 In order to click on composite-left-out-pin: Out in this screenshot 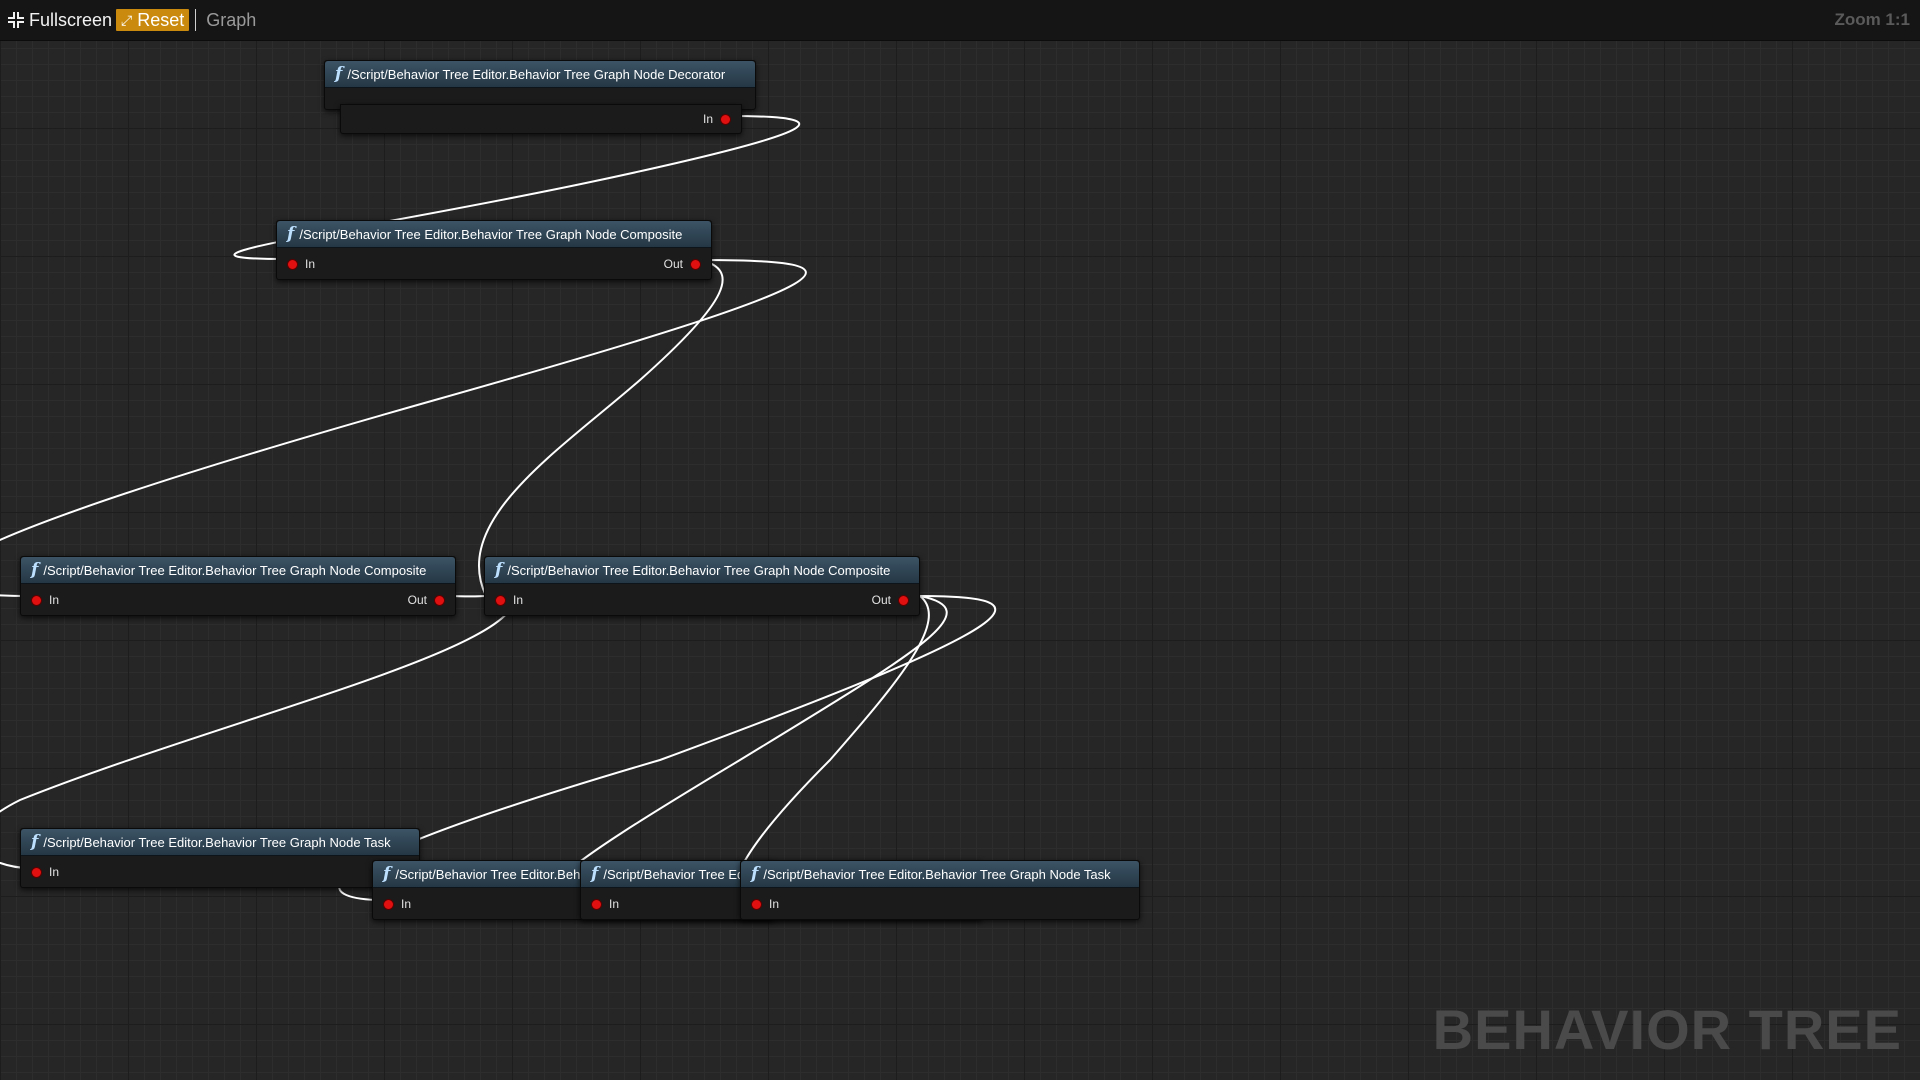, I will do `click(426, 600)`.